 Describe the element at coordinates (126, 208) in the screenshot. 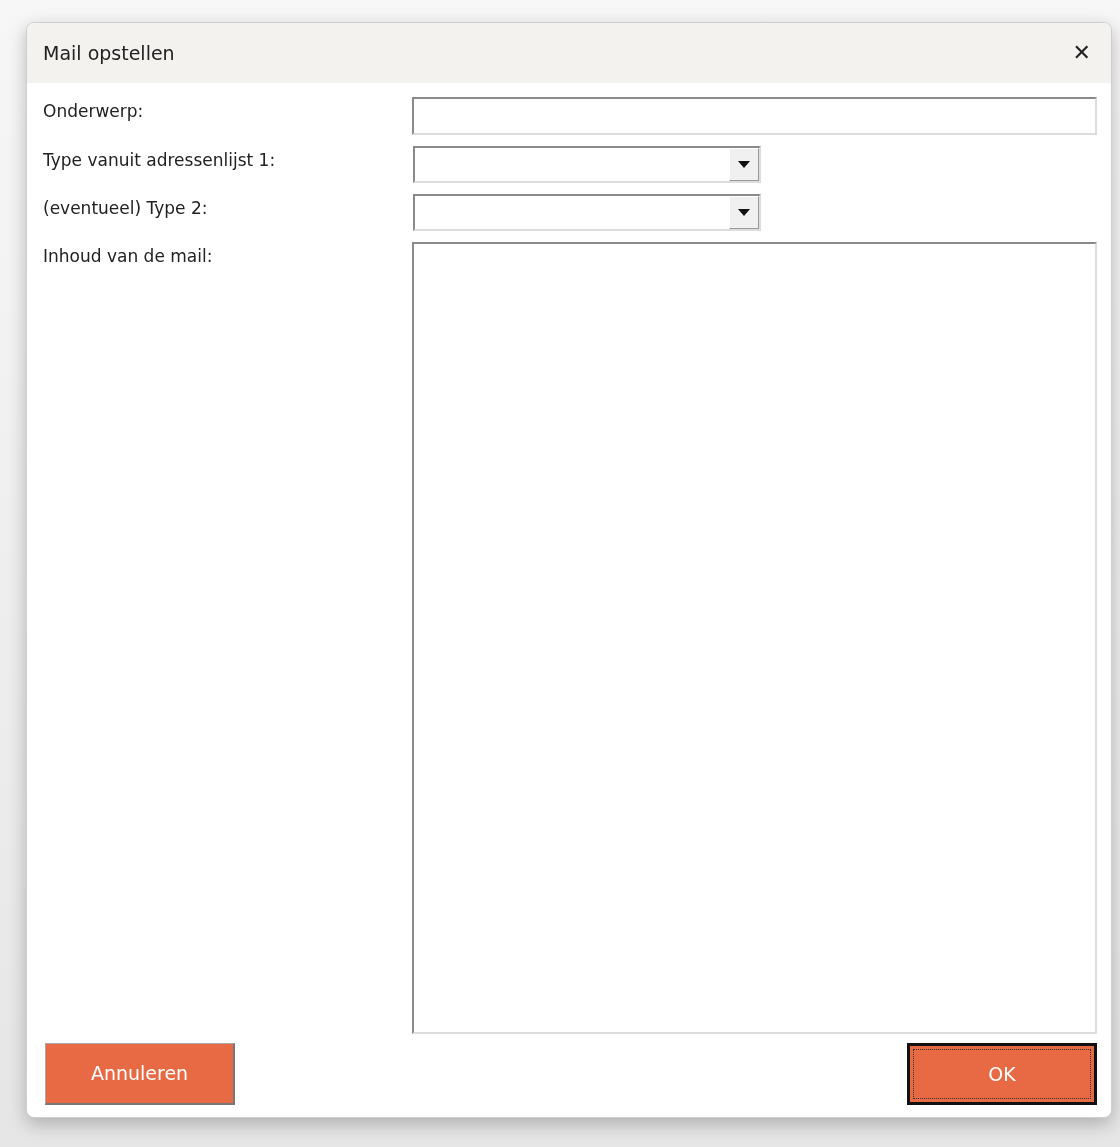

I see `field-label: (eventueel) Type 2:` at that location.